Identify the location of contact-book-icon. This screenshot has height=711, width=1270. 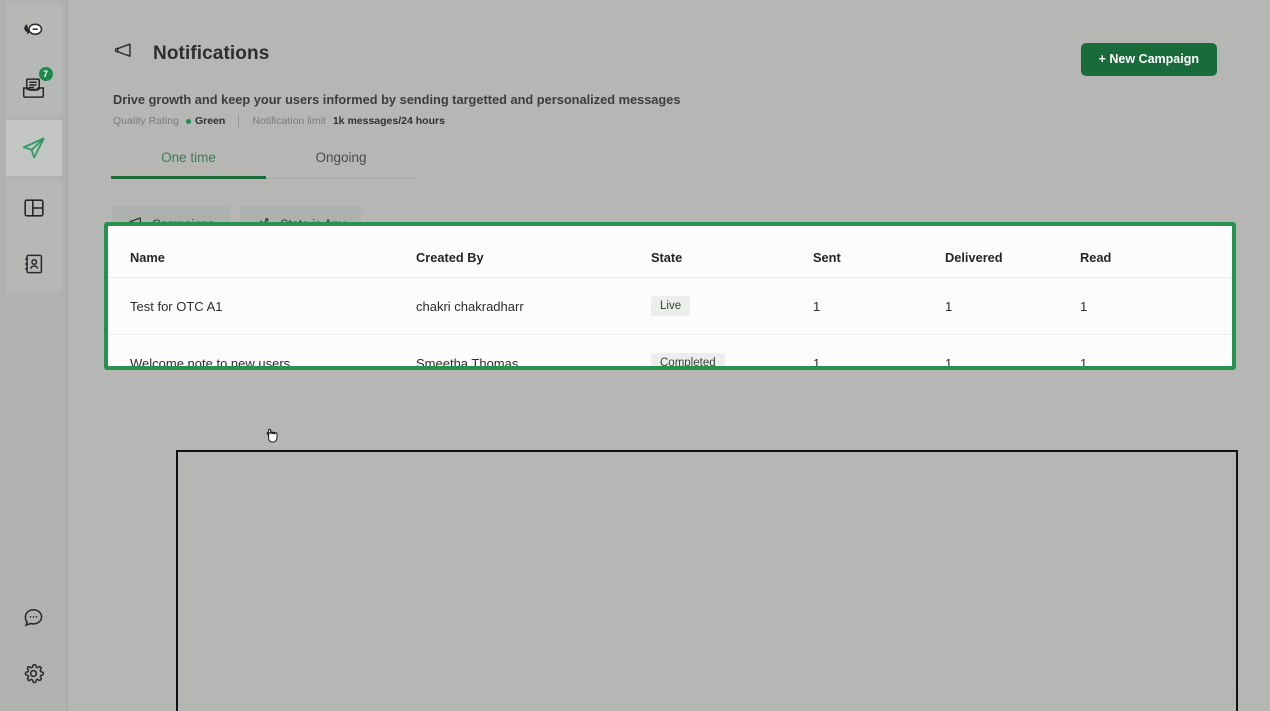
(34, 264).